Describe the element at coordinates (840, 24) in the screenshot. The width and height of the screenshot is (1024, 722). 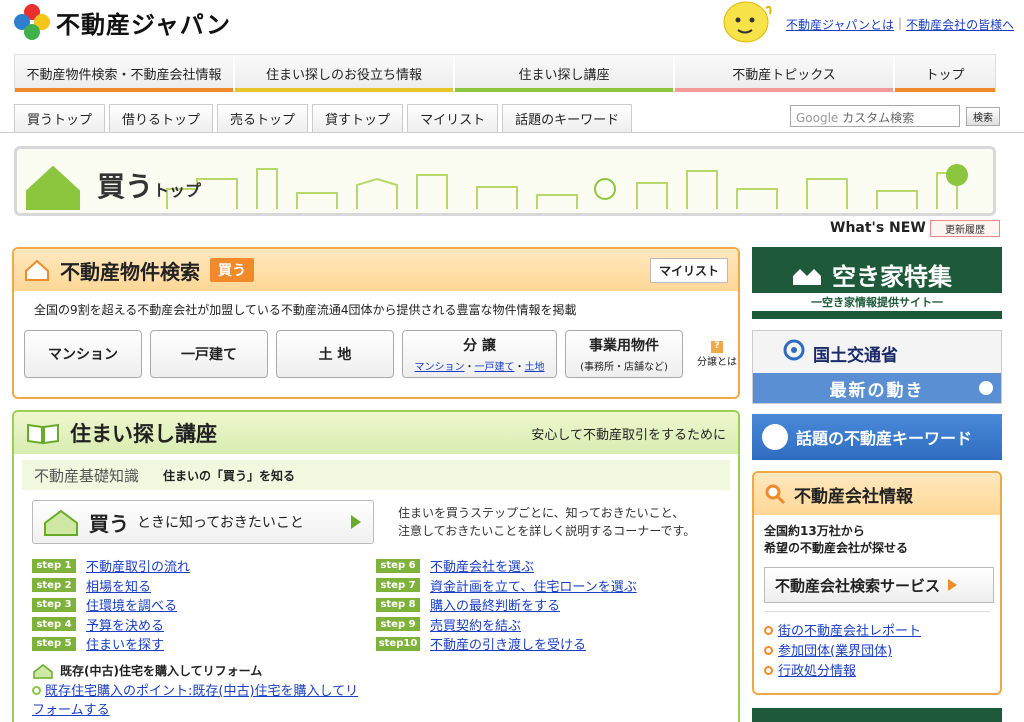
I see `about-link: 不動産ジャパンとは` at that location.